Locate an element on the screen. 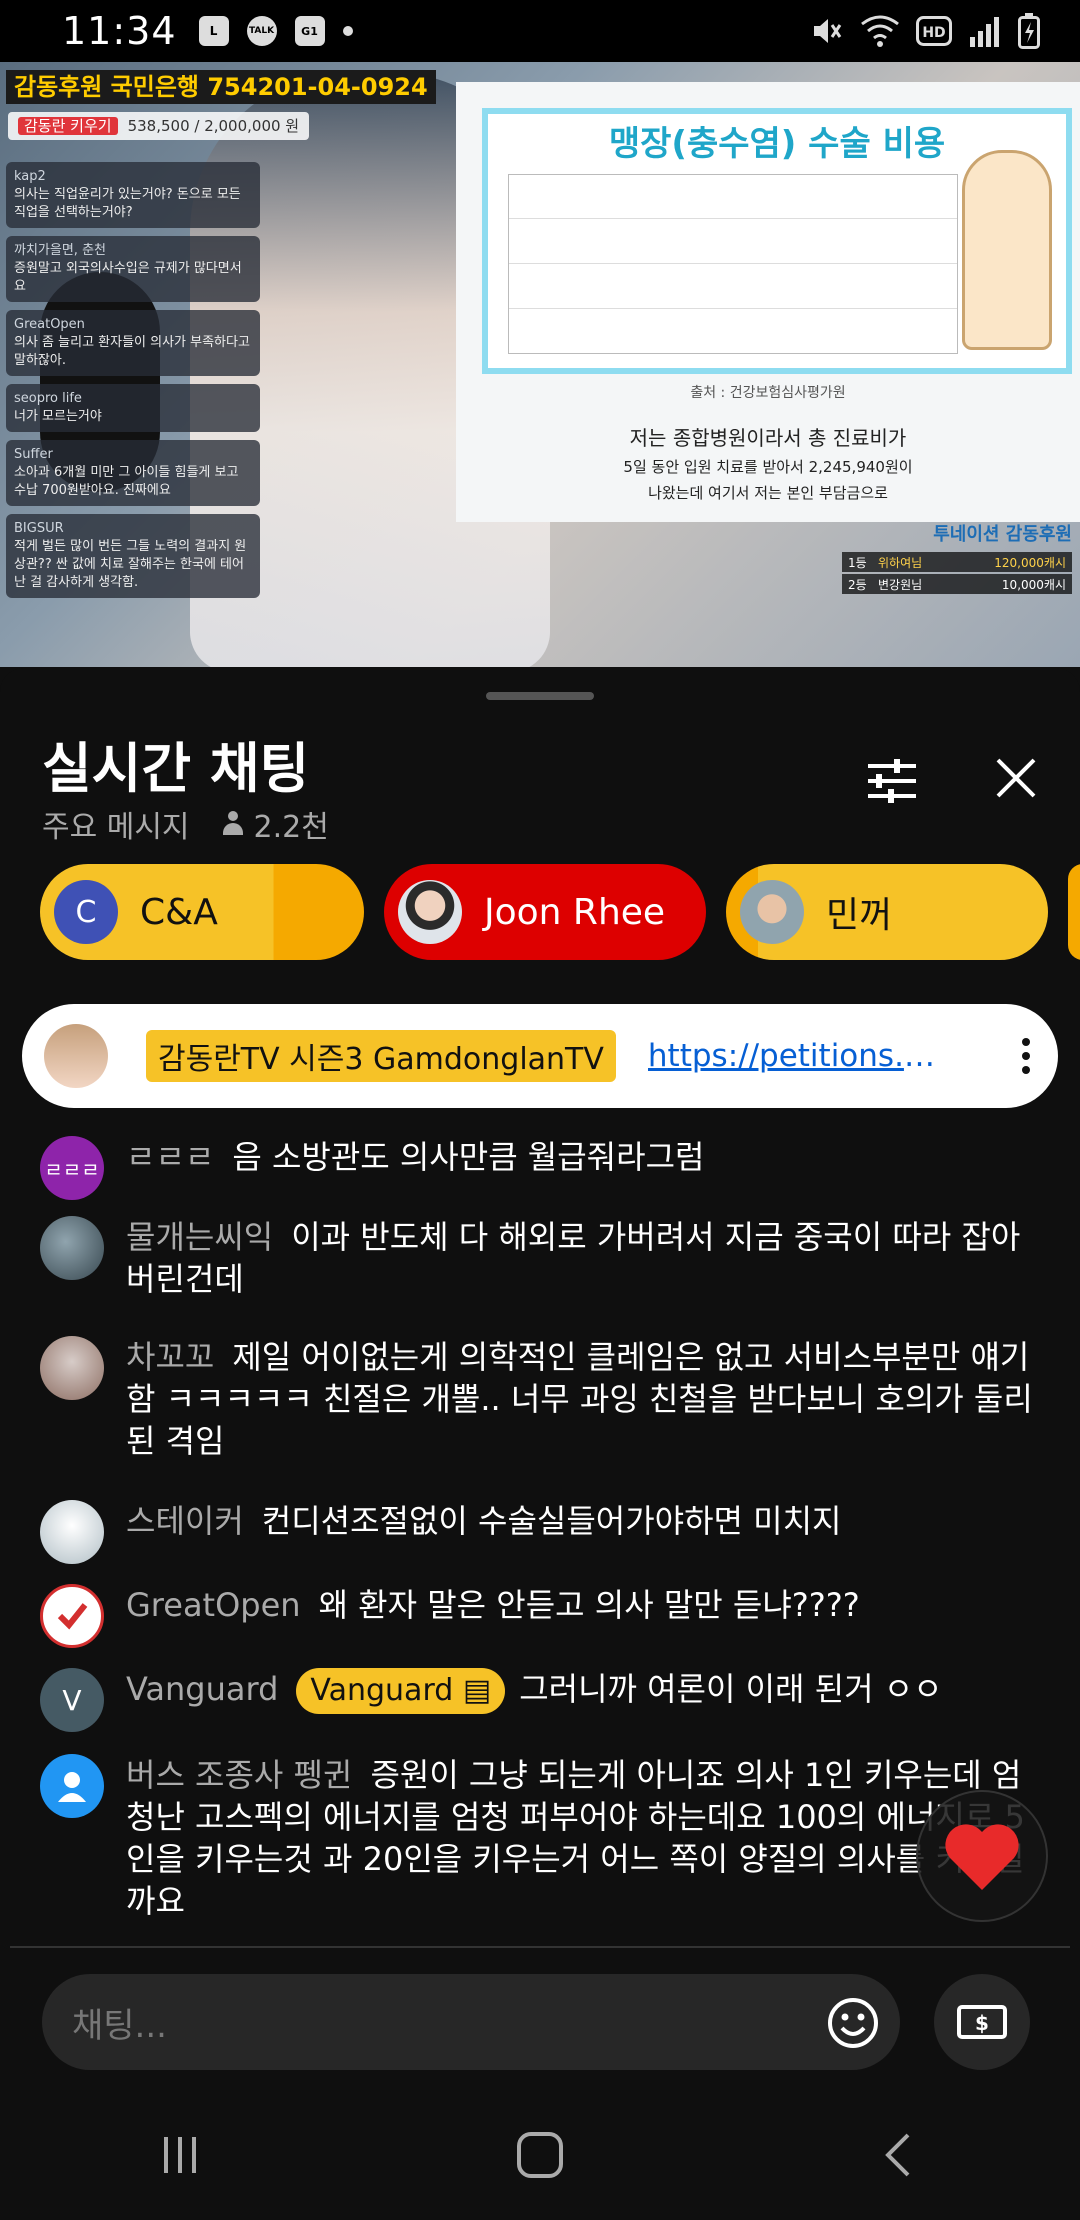  heart-icon is located at coordinates (982, 1857).